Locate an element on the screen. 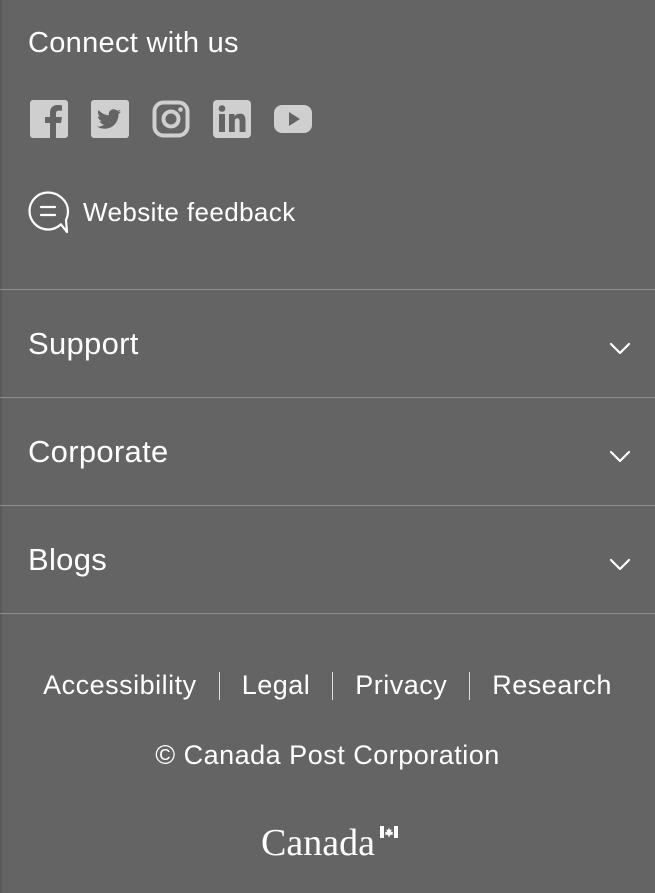 Image resolution: width=655 pixels, height=893 pixels. instagram-icon is located at coordinates (171, 119).